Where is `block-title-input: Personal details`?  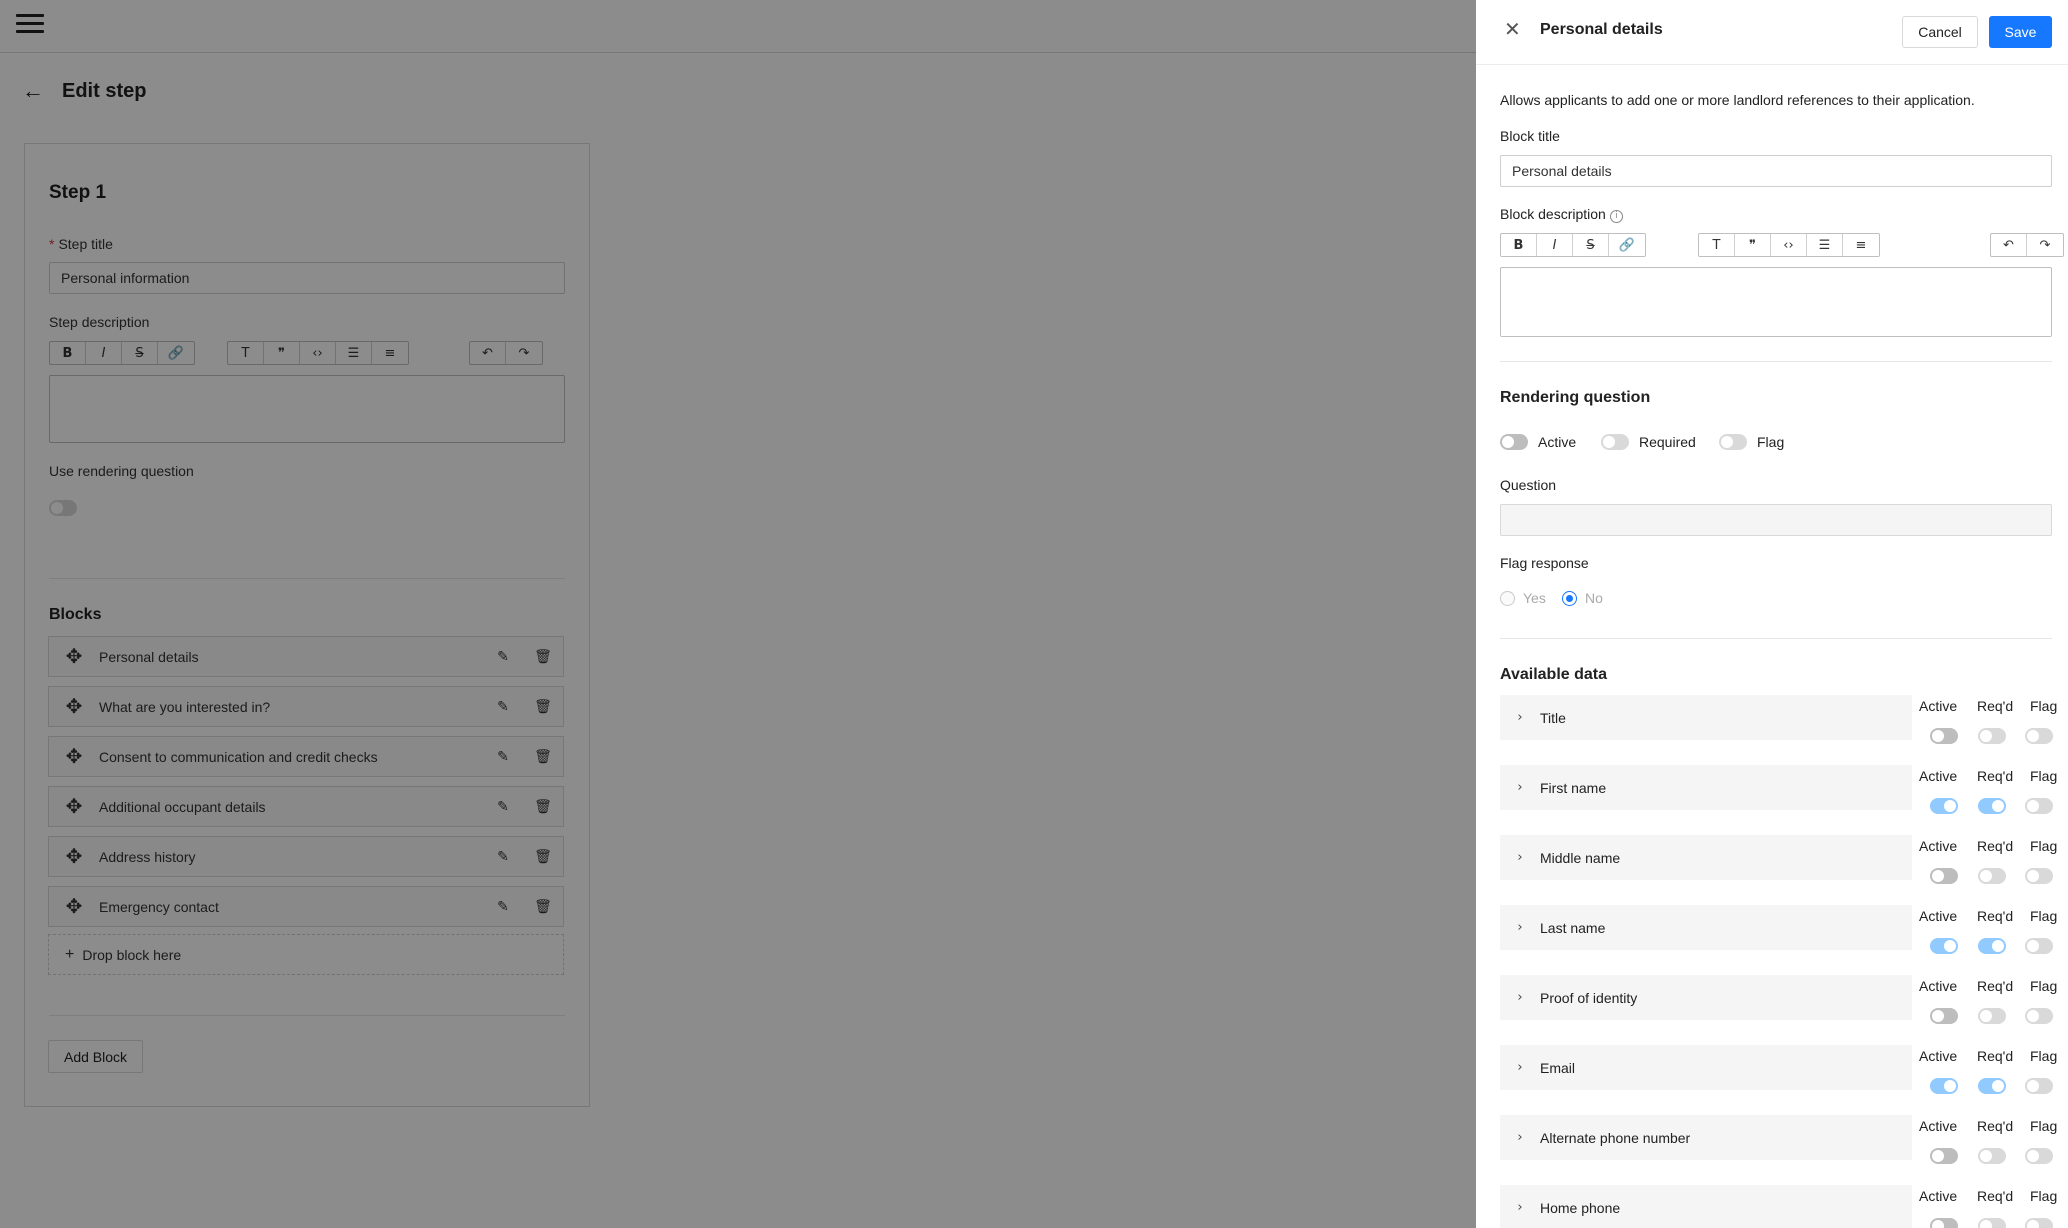 block-title-input: Personal details is located at coordinates (1776, 171).